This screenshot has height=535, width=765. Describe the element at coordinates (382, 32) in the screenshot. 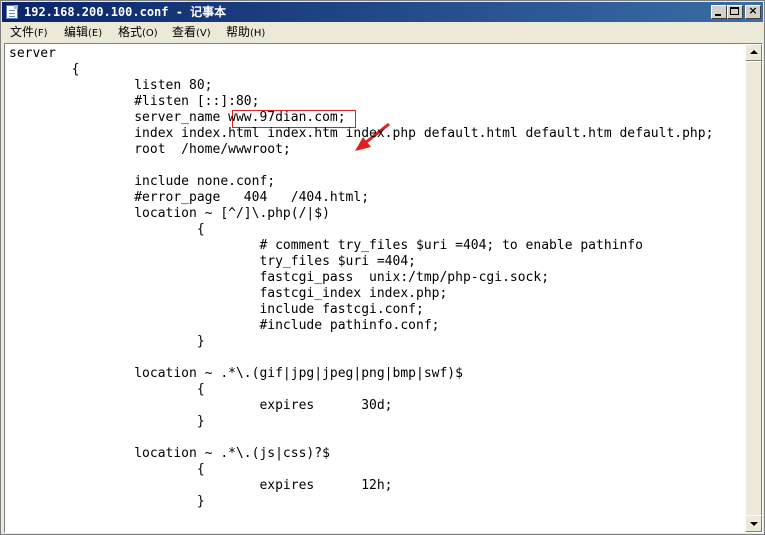

I see `menu-bar: 文件(F) 编辑(E) 格式(O) 查看(V) 帮助(H)` at that location.